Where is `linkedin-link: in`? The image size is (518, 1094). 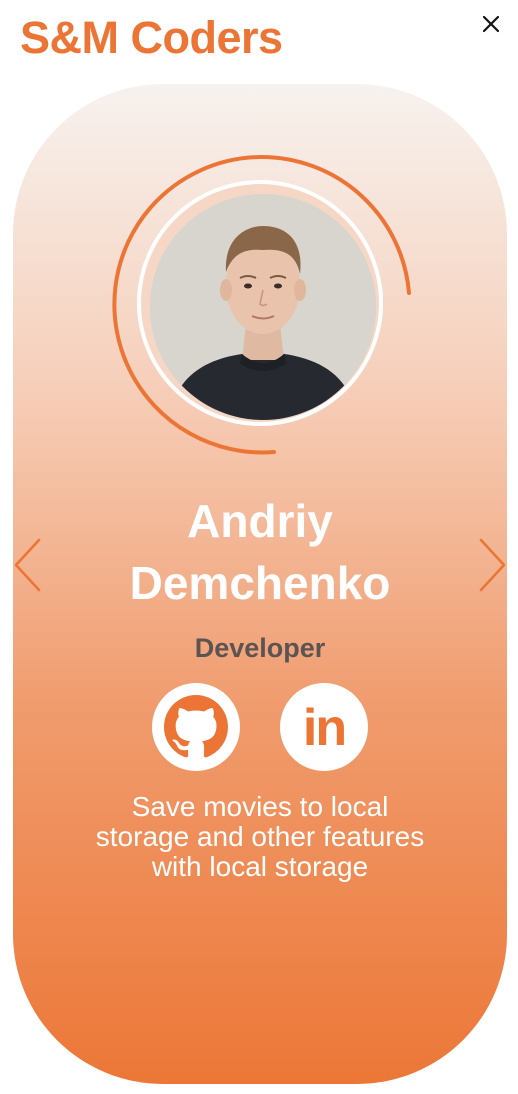
linkedin-link: in is located at coordinates (324, 727).